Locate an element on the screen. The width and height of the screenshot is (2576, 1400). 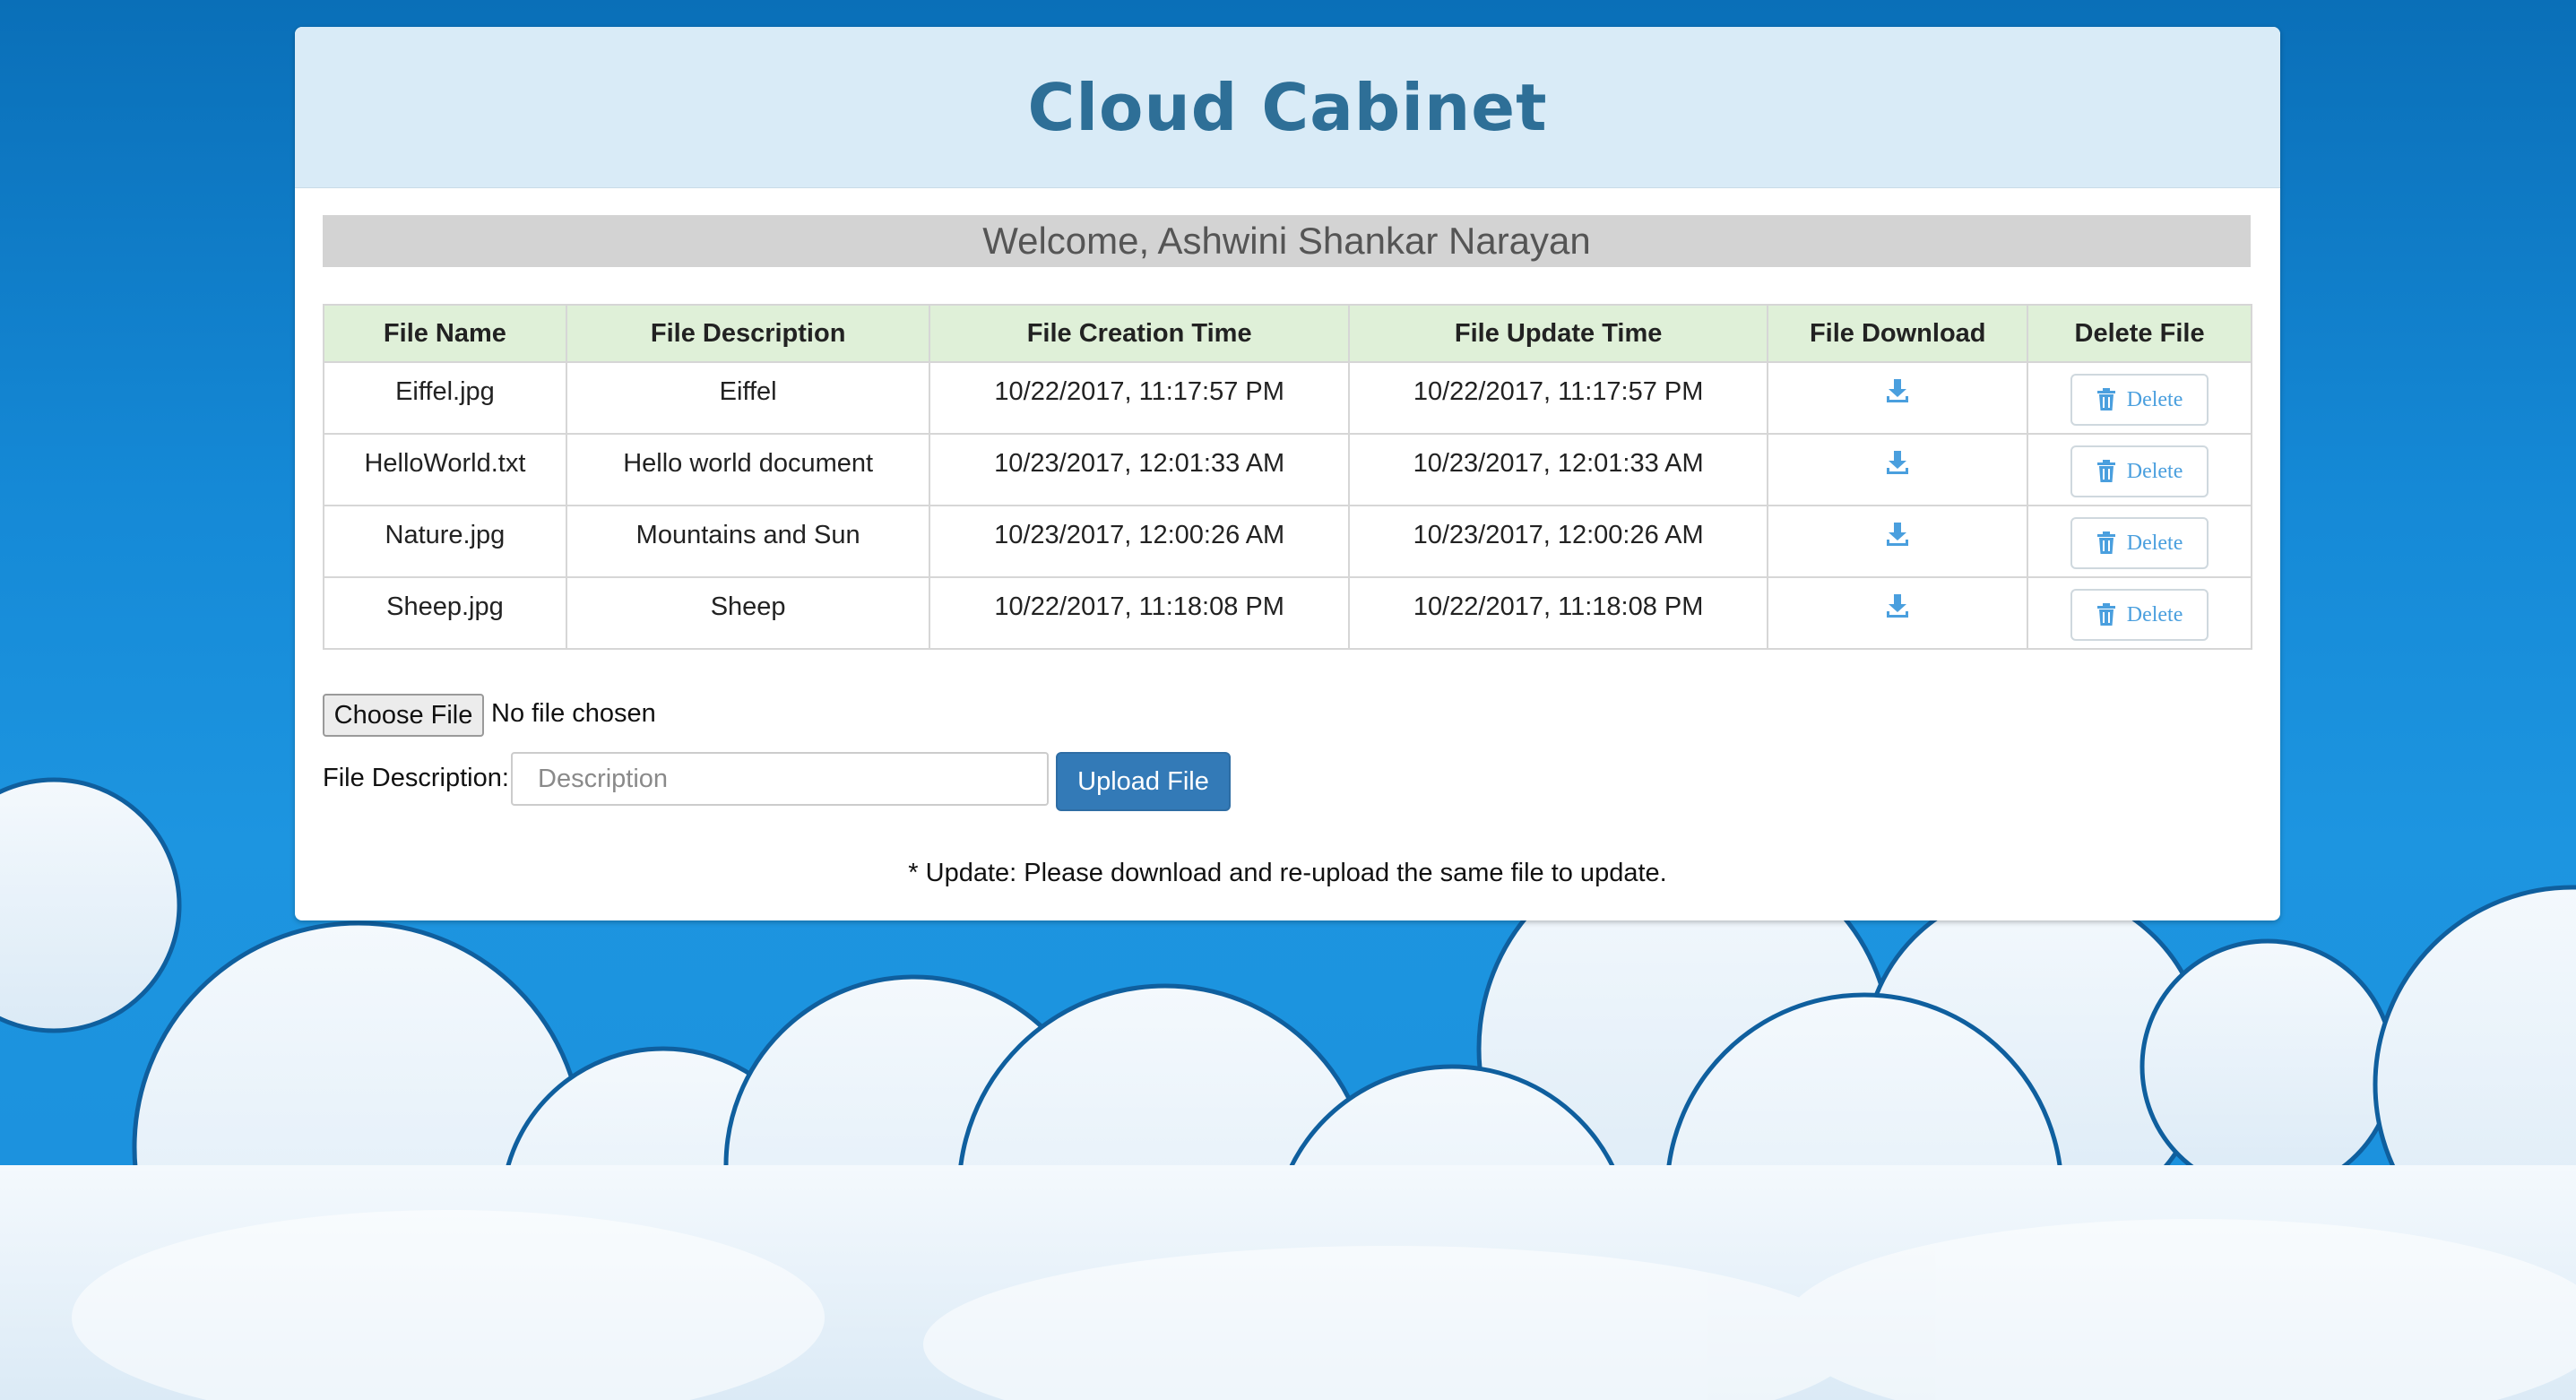
file-name-cell: HelloWorld.txt is located at coordinates (445, 470).